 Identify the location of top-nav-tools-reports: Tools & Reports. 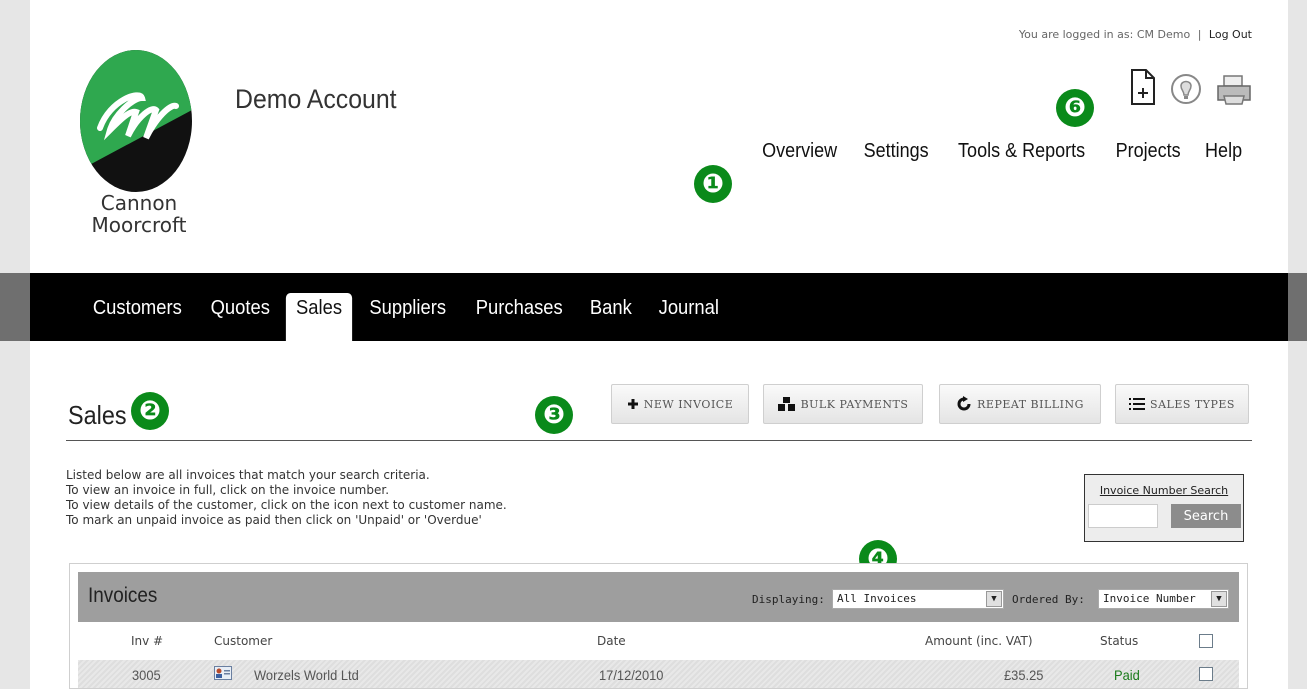
(1021, 151).